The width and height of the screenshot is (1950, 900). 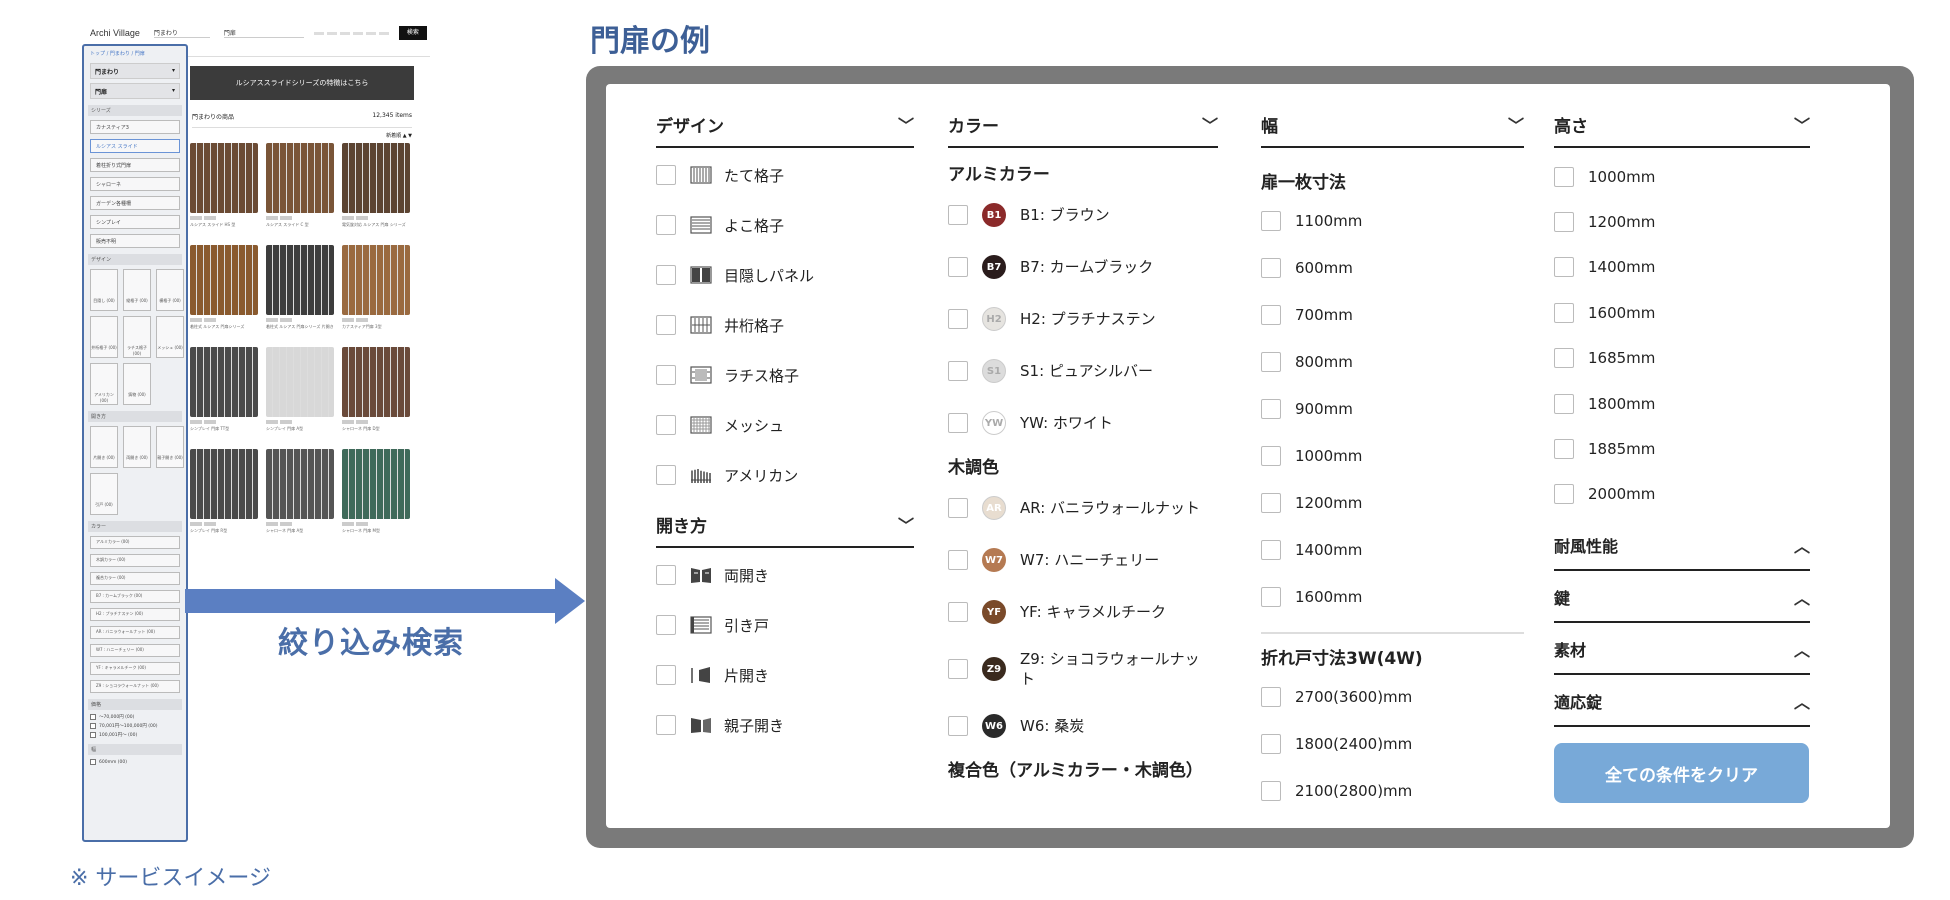 What do you see at coordinates (1392, 408) in the screenshot?
I see `width-option: 900mm` at bounding box center [1392, 408].